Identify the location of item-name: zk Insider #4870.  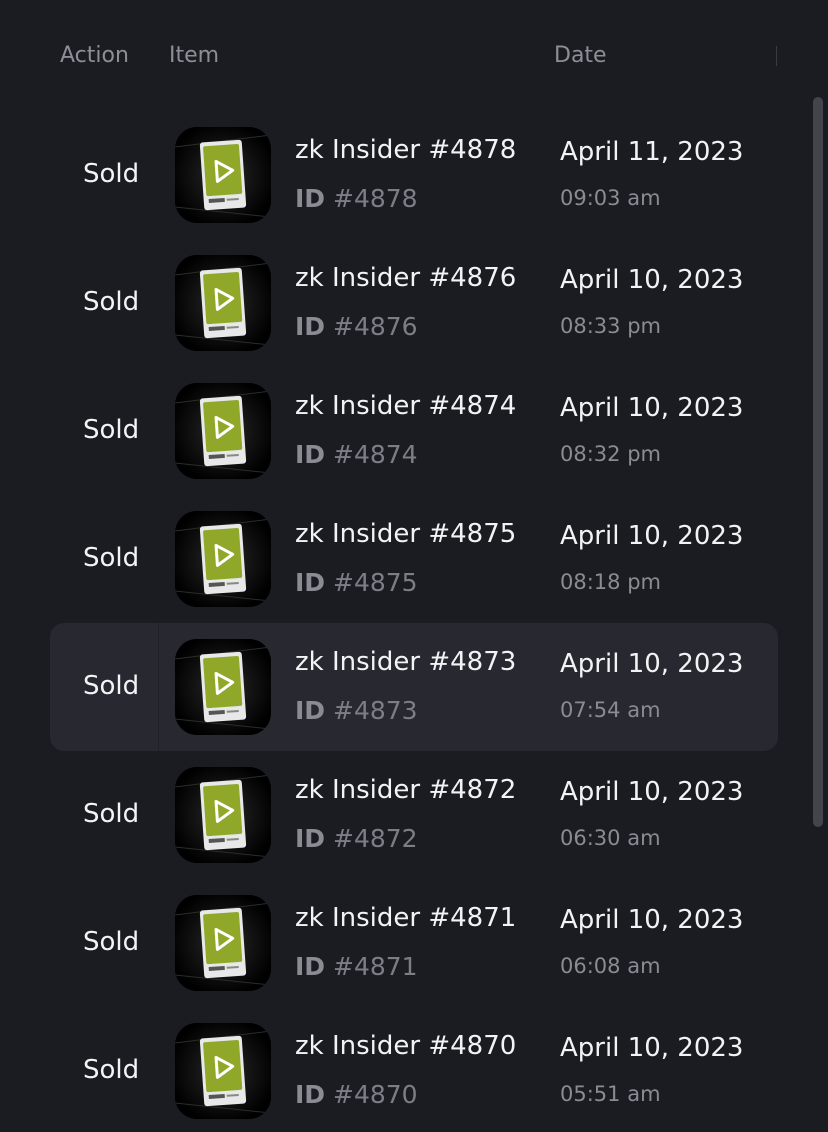
(405, 1046).